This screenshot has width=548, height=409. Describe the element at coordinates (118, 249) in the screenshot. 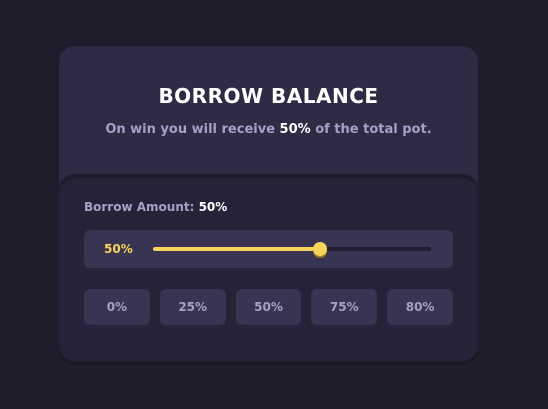

I see `slider-percent-readout: 50%` at that location.